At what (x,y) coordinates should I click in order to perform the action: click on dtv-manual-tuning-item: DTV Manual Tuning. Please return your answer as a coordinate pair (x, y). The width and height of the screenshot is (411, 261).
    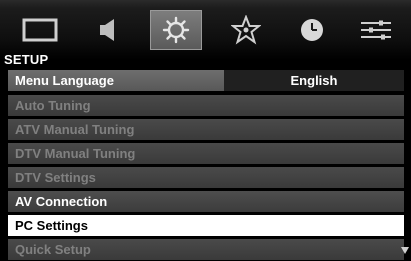
    Looking at the image, I should click on (206, 153).